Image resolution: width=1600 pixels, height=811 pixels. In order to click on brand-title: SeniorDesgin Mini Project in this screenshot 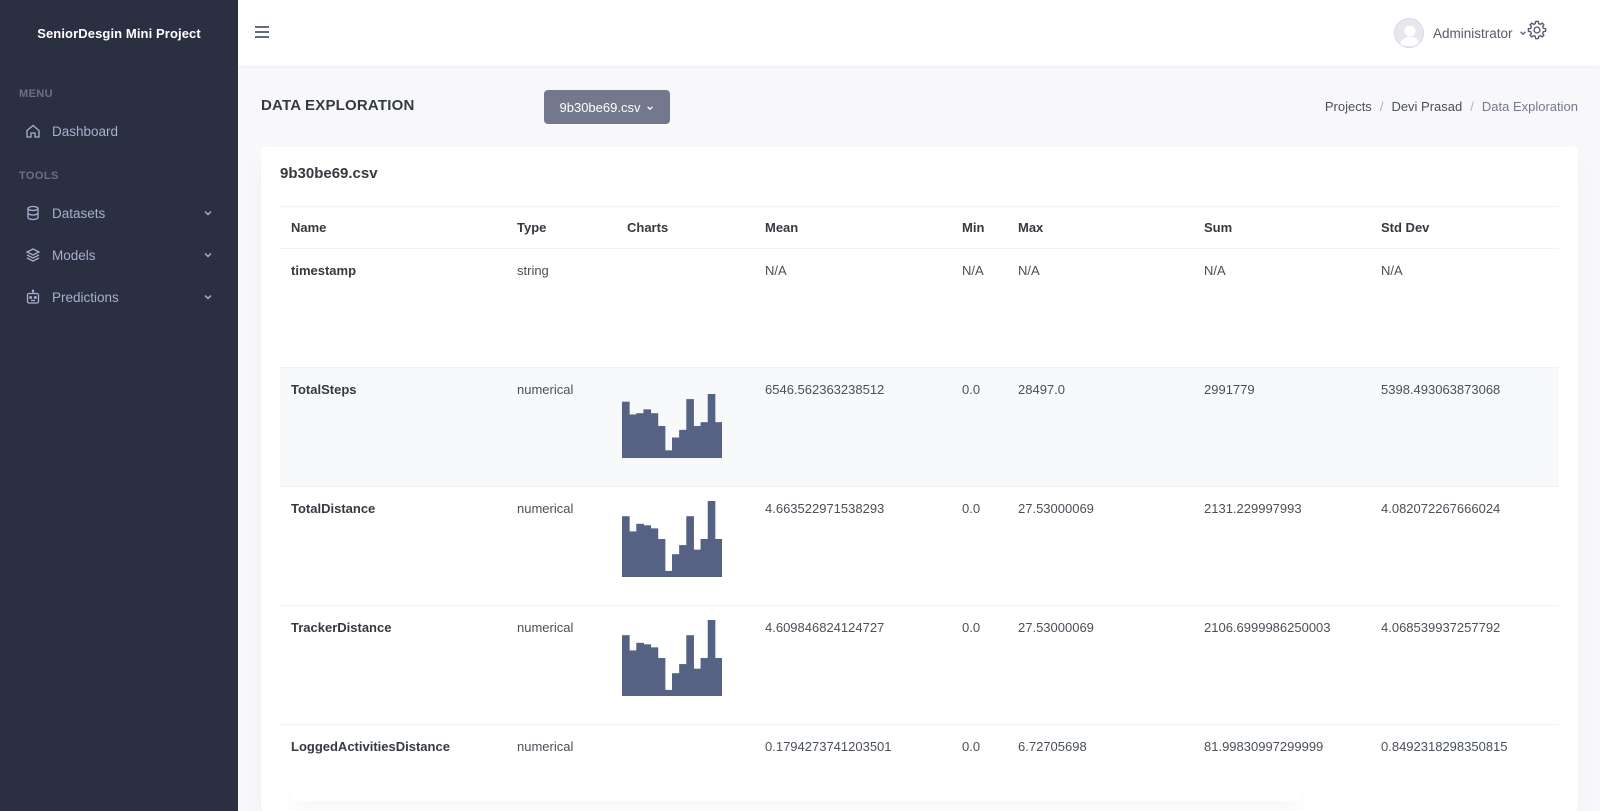, I will do `click(119, 33)`.